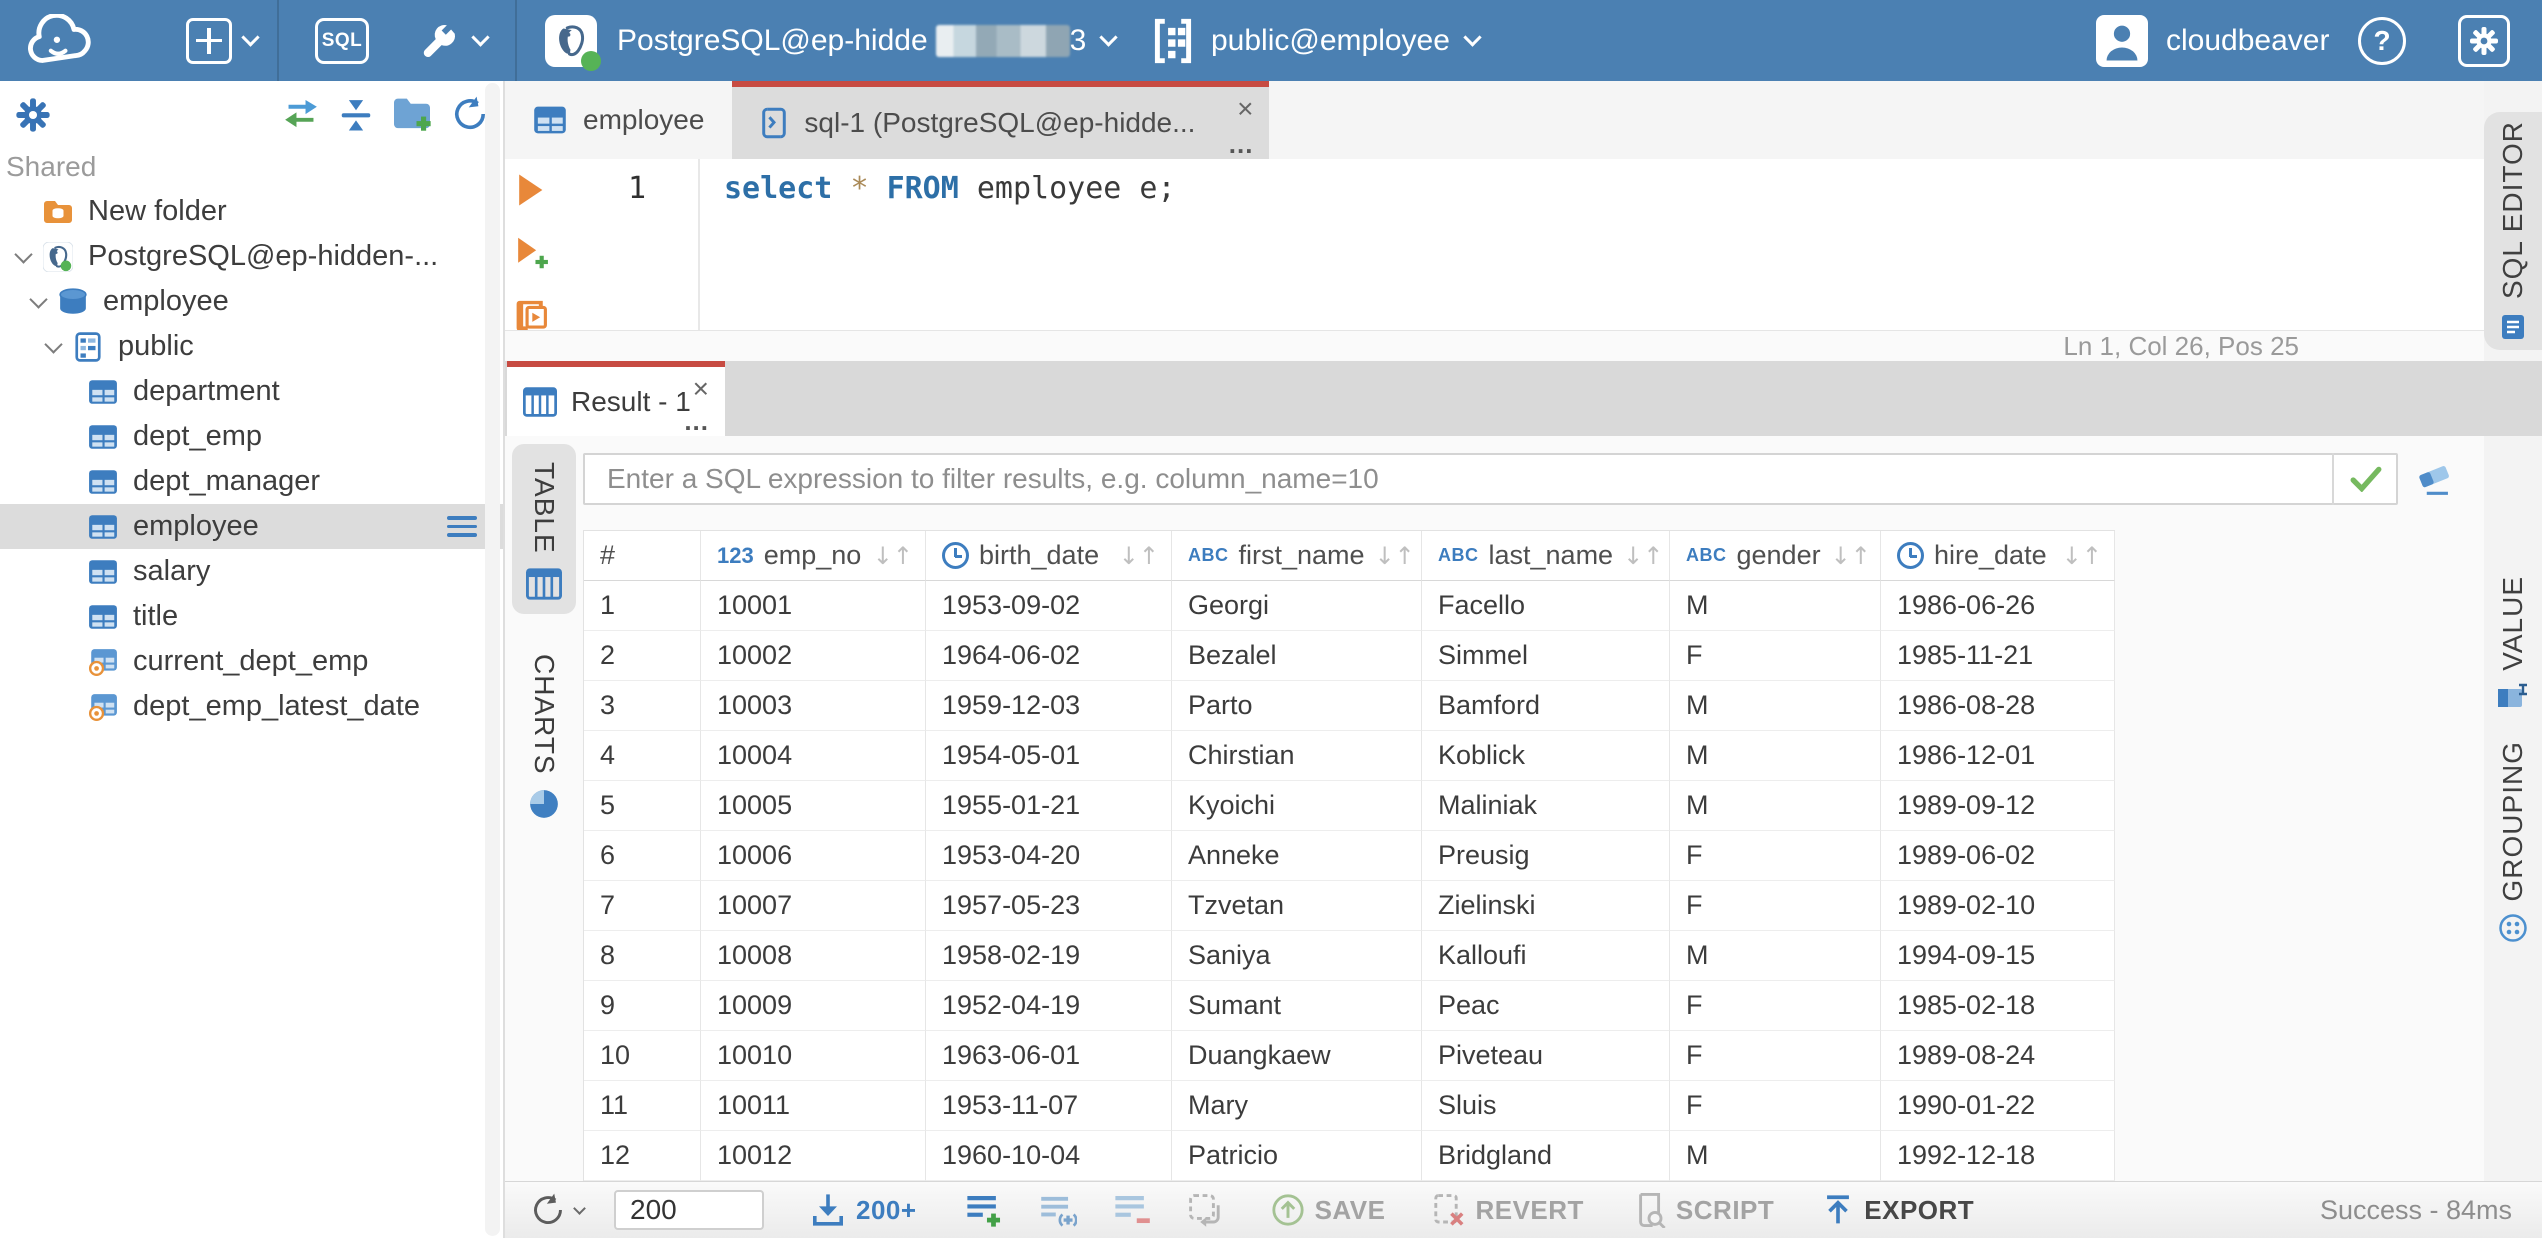  What do you see at coordinates (2513, 231) in the screenshot?
I see `tab-sql-editor-vertical: SQL EDITOR` at bounding box center [2513, 231].